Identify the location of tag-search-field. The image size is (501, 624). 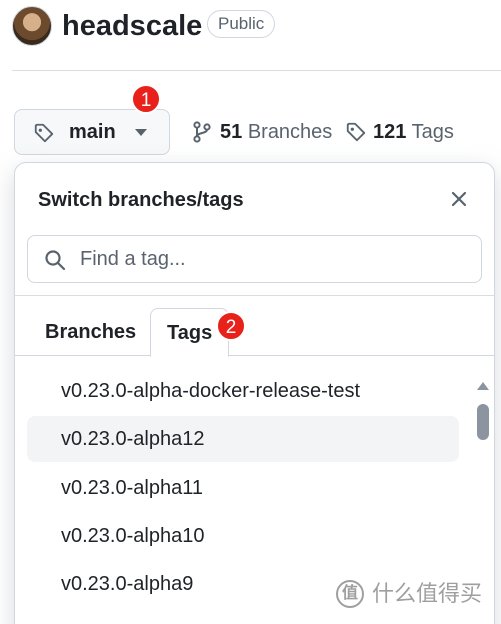
(254, 259).